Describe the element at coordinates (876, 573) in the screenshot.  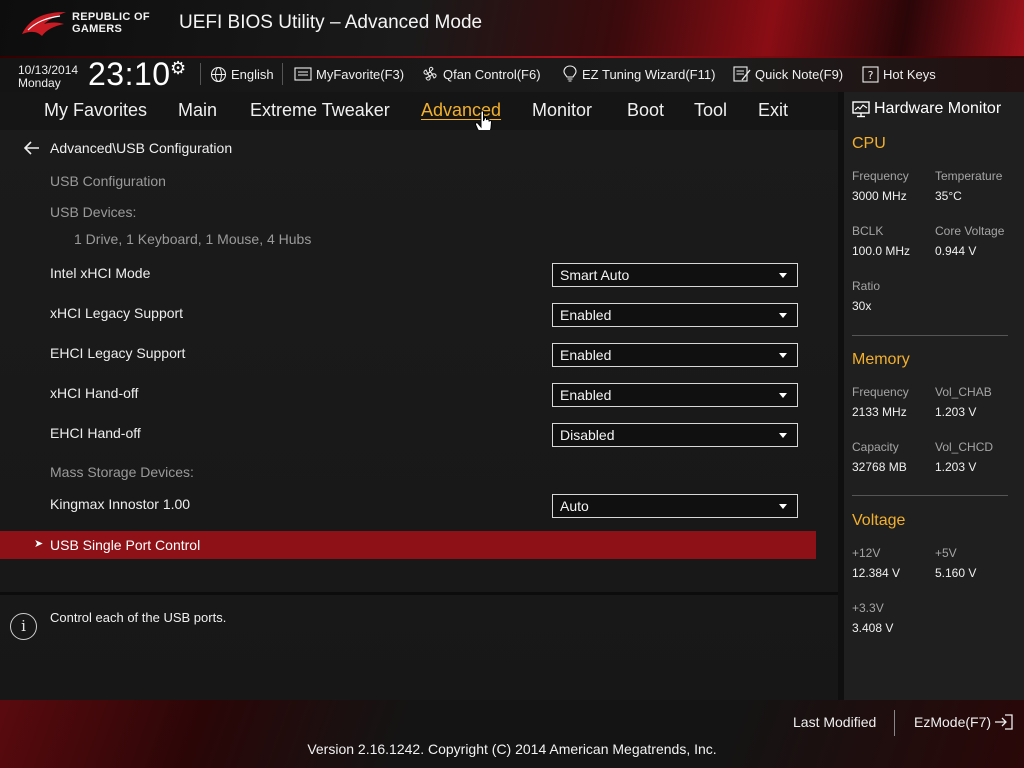
I see `v12-value: 12.384 V` at that location.